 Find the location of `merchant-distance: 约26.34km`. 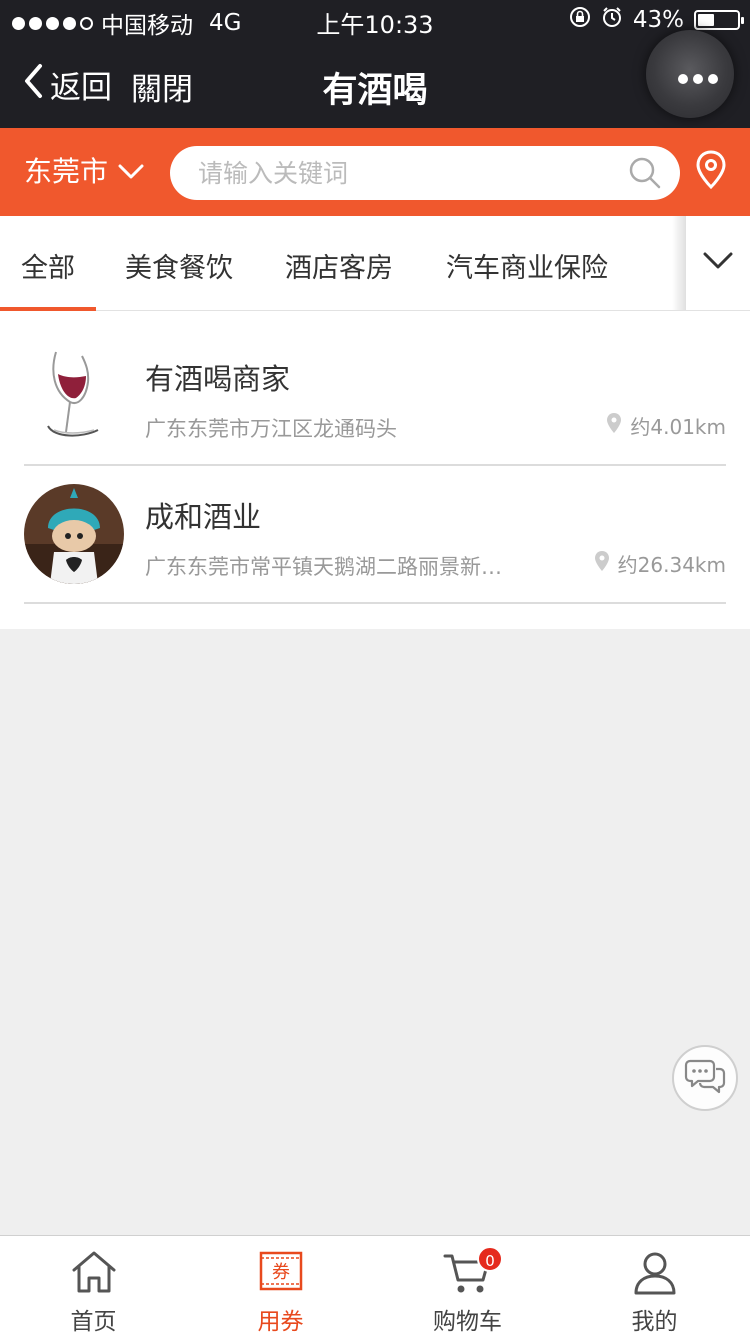

merchant-distance: 约26.34km is located at coordinates (660, 563).